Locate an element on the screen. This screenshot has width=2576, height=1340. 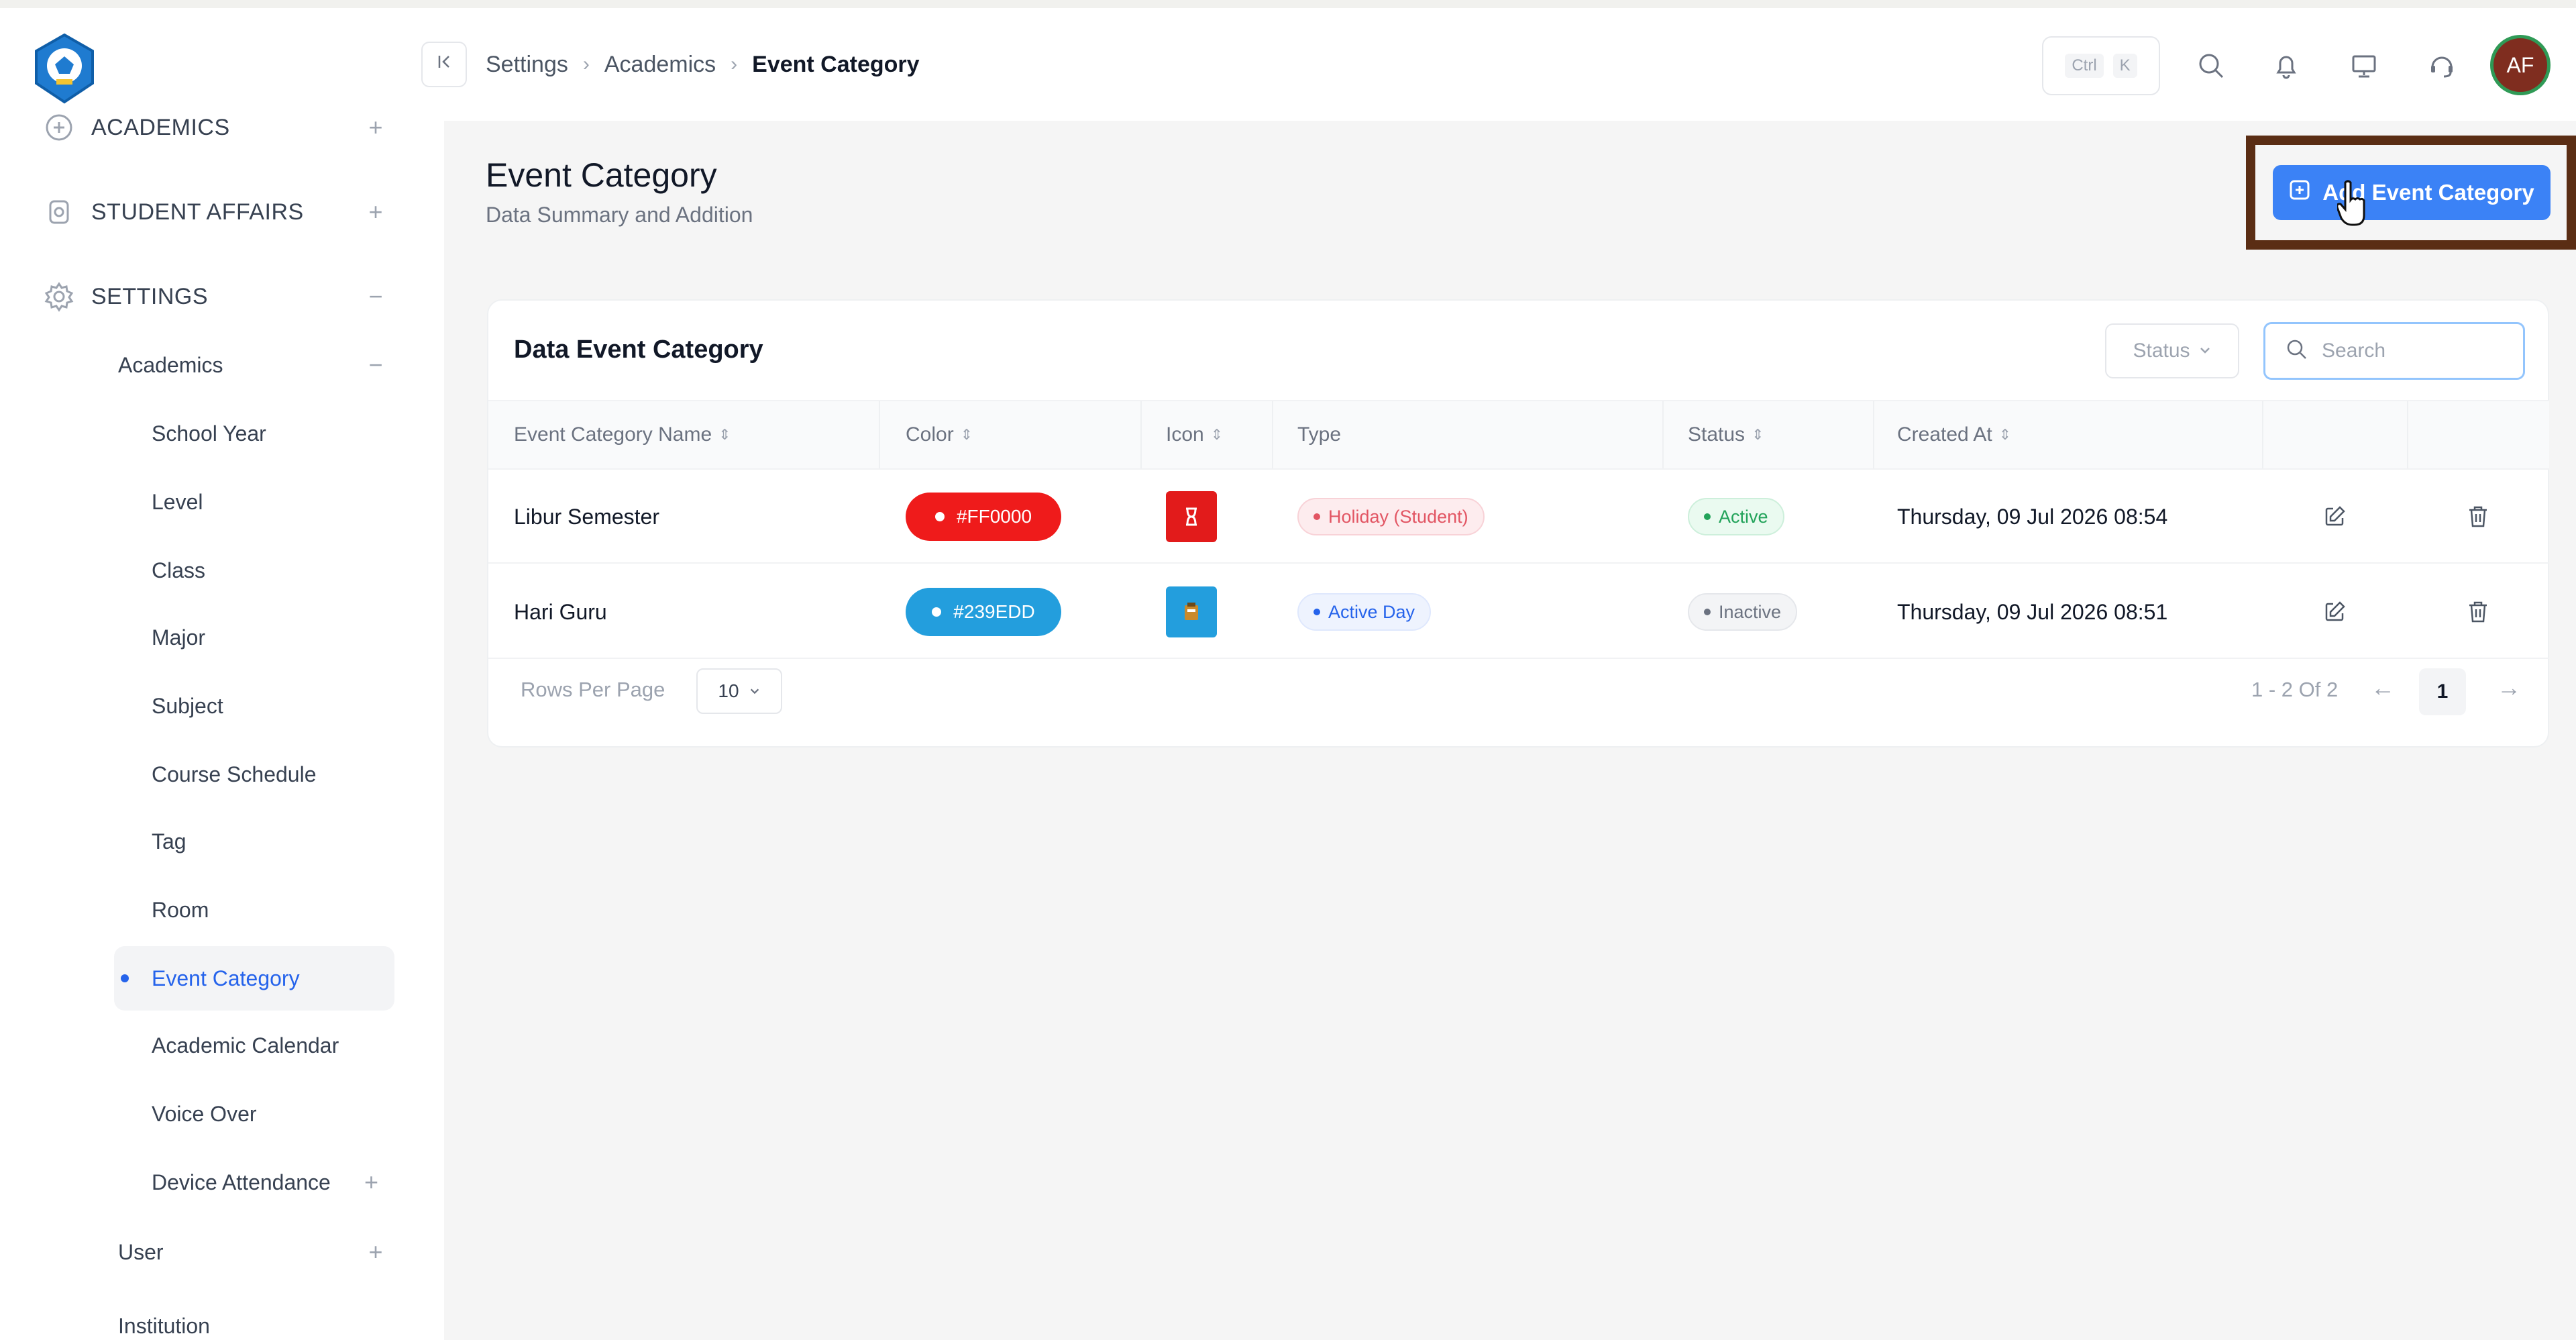
status-filter-dropdown: Status is located at coordinates (2172, 350).